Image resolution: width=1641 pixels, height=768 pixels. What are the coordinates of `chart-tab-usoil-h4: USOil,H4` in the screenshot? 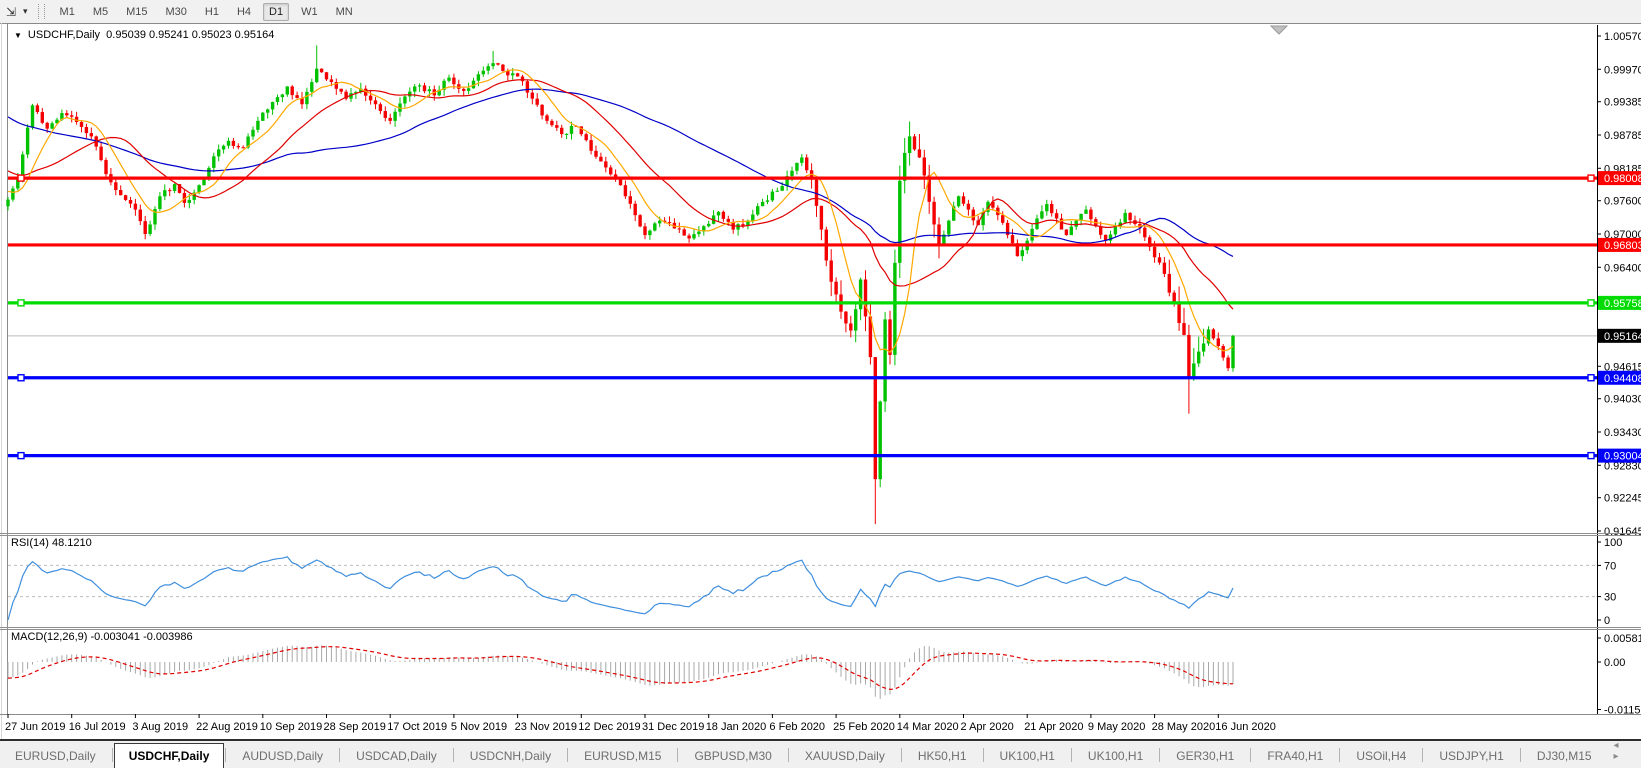 It's located at (1381, 756).